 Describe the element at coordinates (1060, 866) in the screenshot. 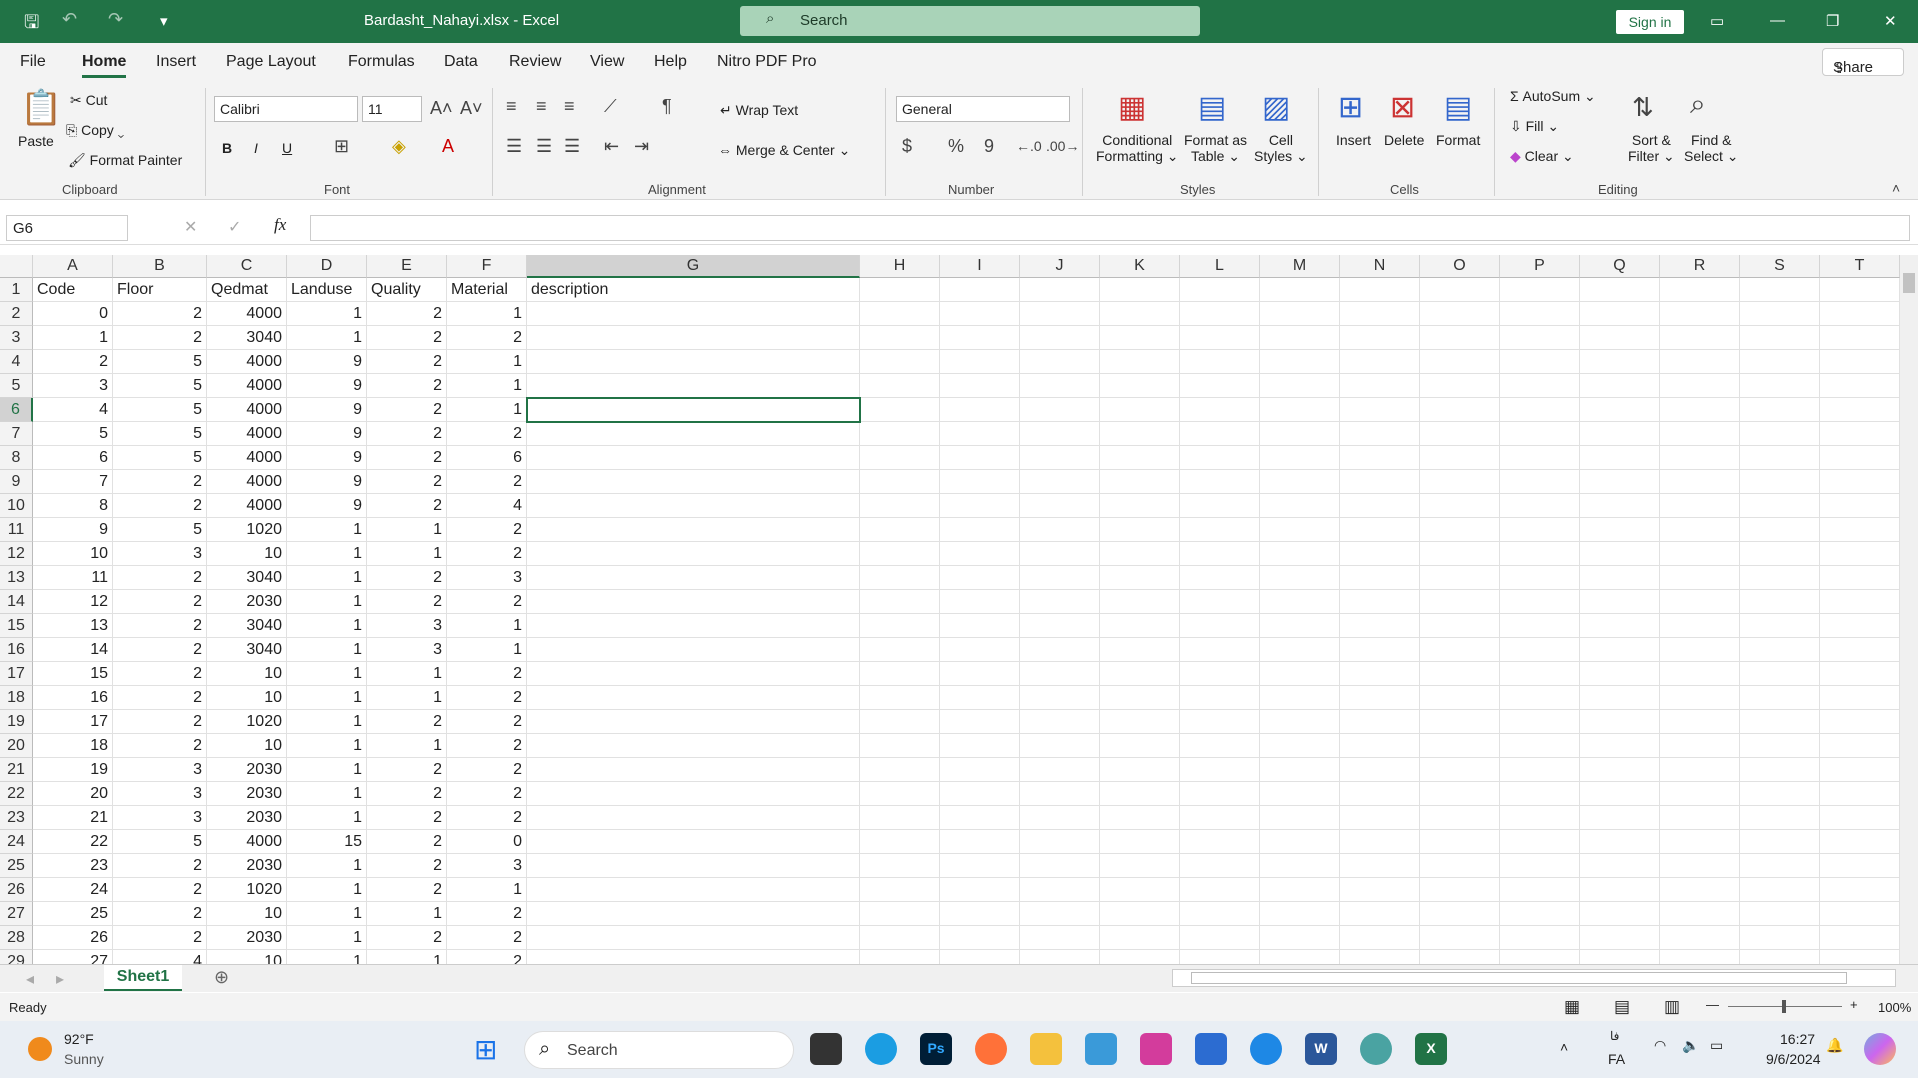

I see `cell-J25` at that location.